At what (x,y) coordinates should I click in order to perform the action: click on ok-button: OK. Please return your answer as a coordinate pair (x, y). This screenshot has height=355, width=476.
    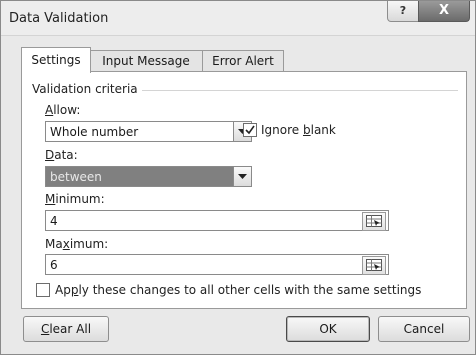
    Looking at the image, I should click on (328, 329).